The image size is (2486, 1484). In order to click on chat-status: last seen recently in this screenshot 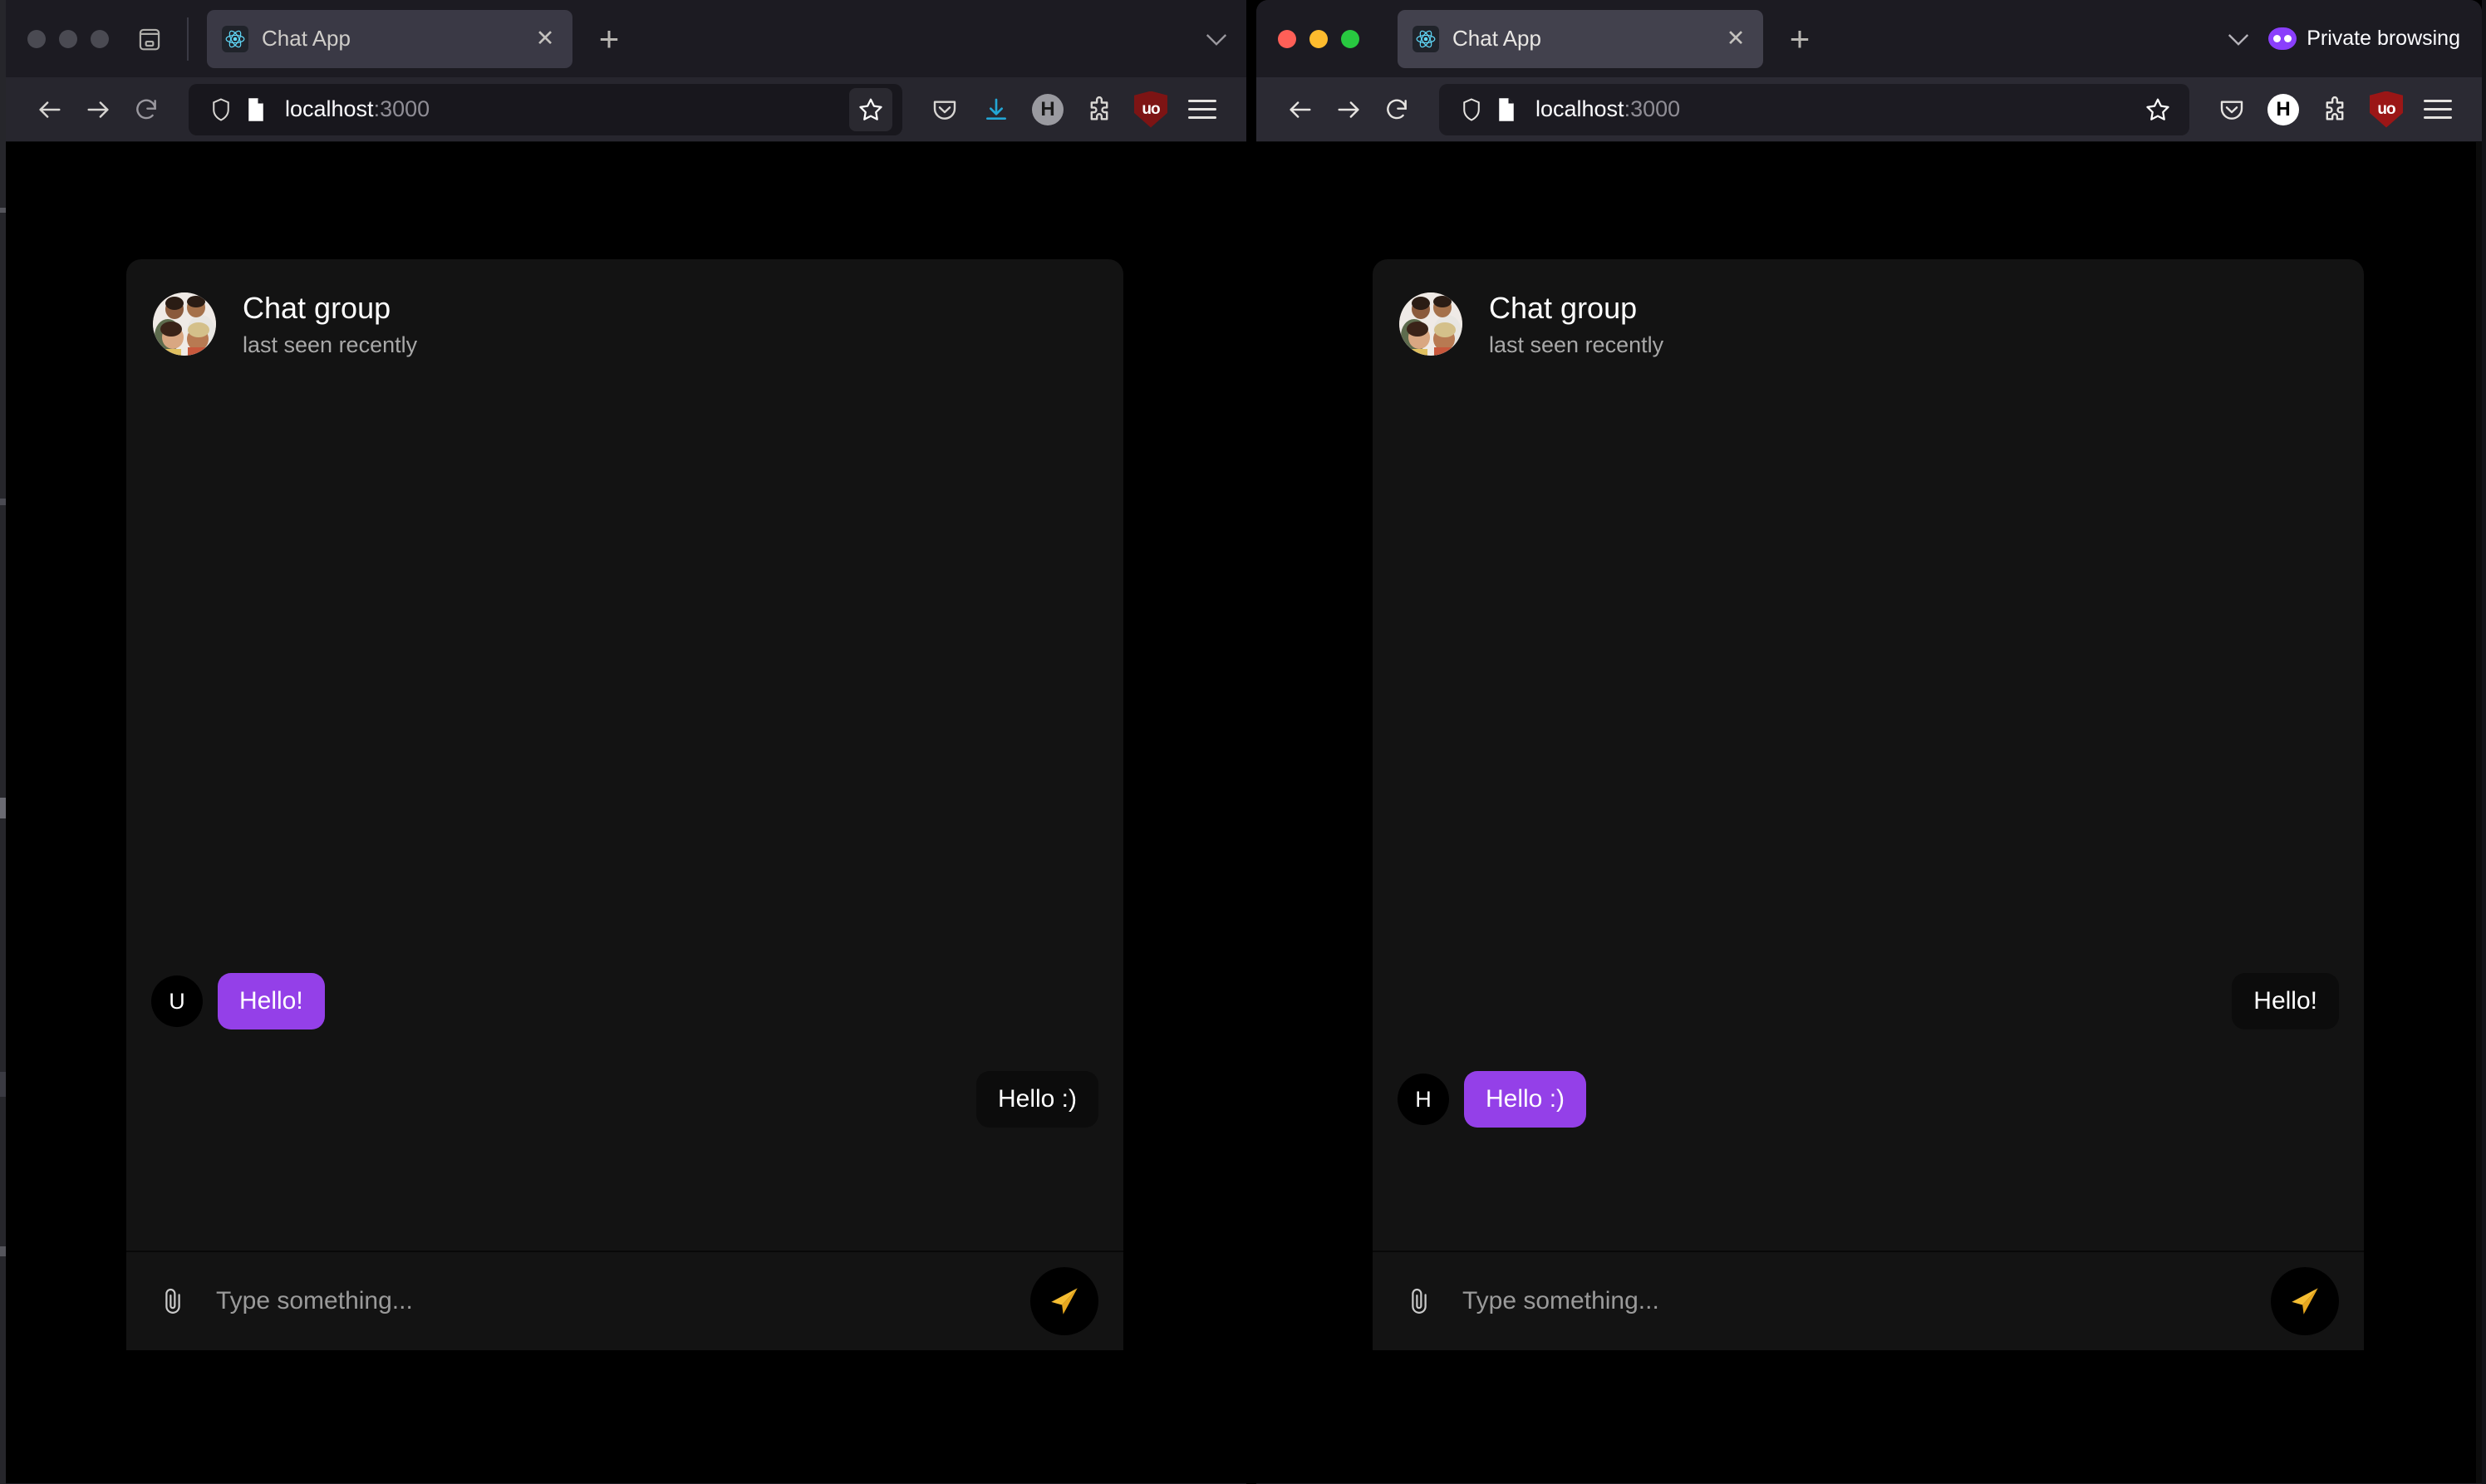, I will do `click(330, 344)`.